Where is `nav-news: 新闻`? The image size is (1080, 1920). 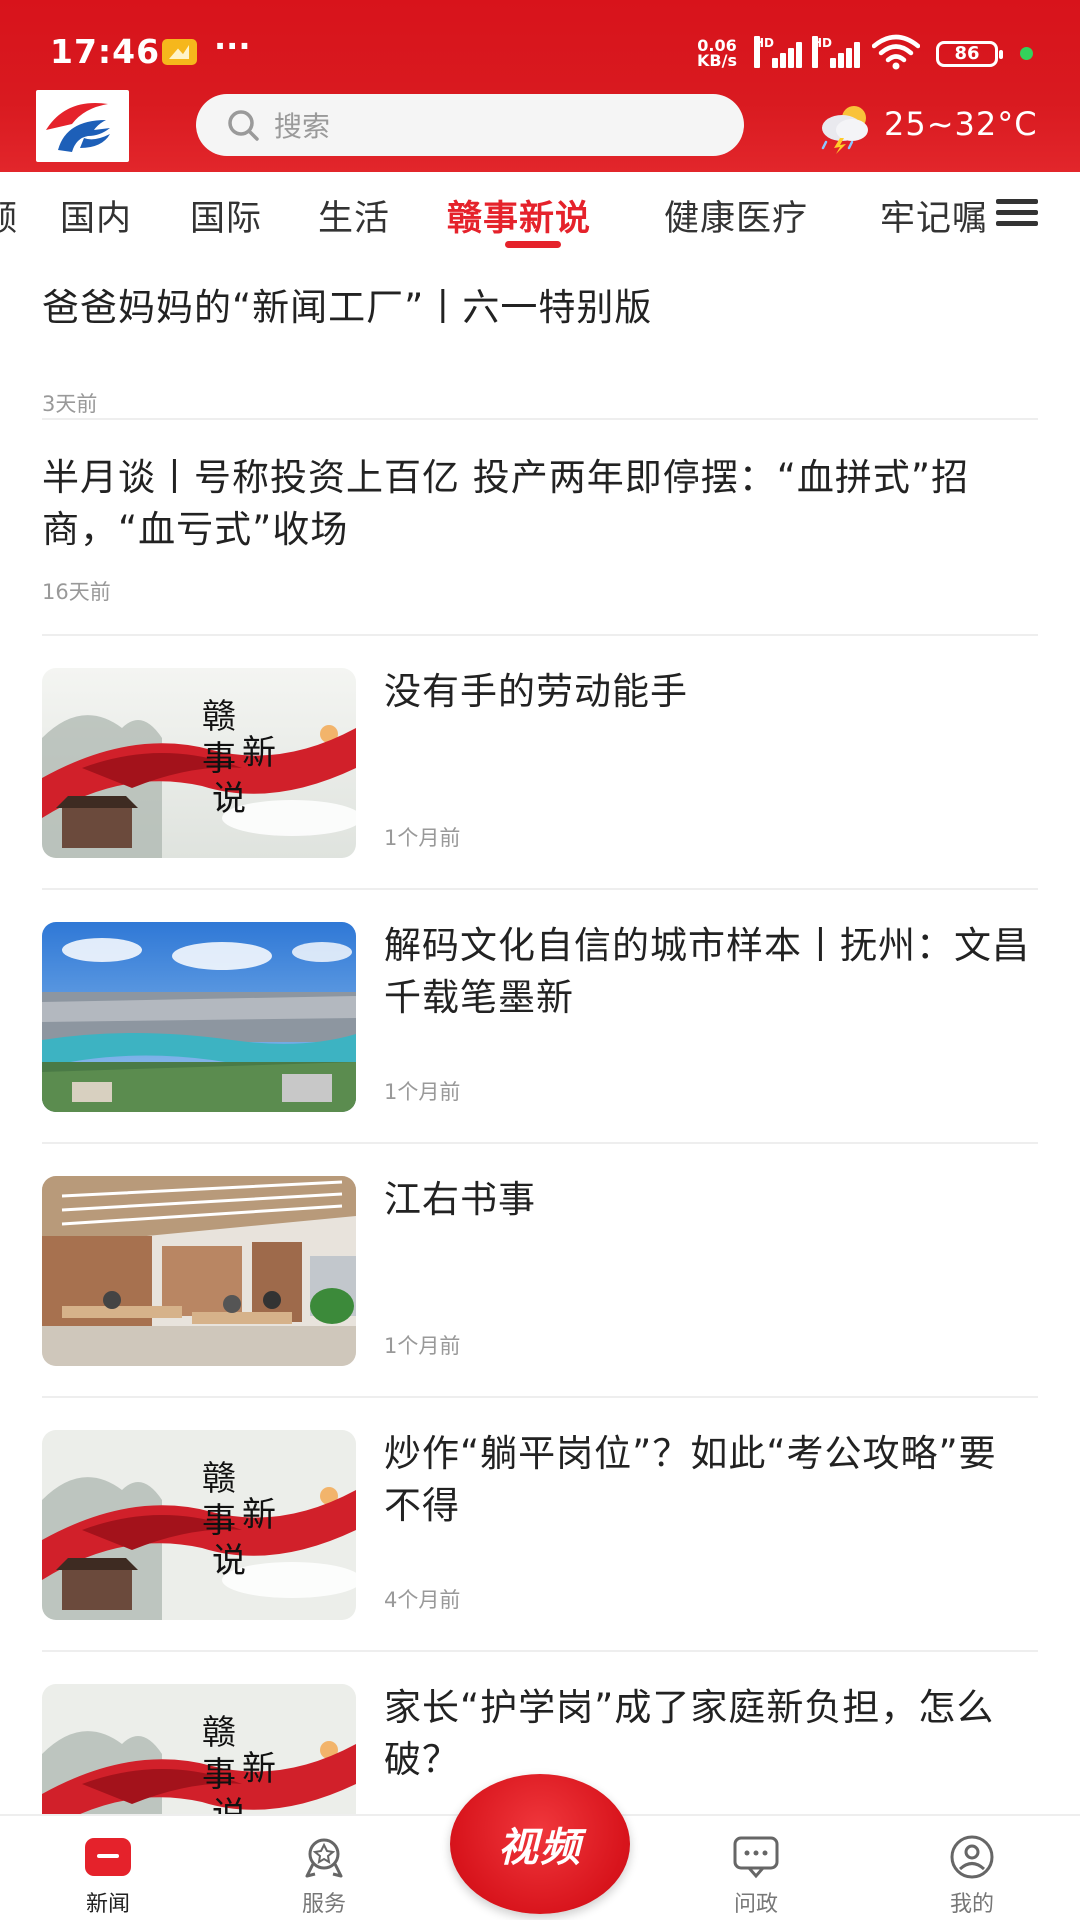 nav-news: 新闻 is located at coordinates (108, 1876).